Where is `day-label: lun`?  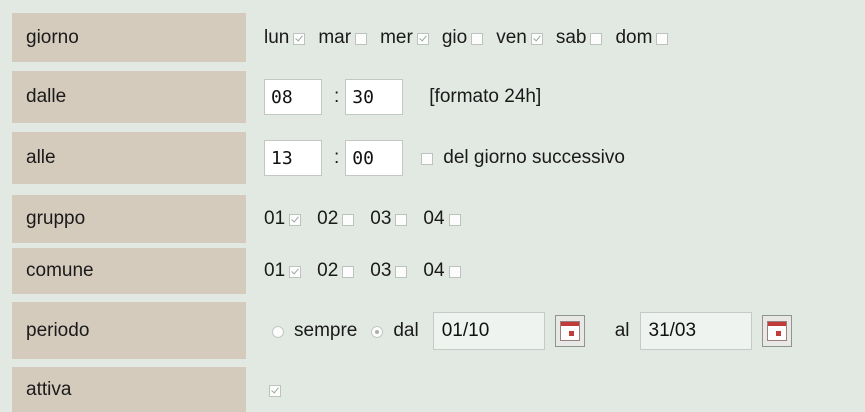 day-label: lun is located at coordinates (277, 37).